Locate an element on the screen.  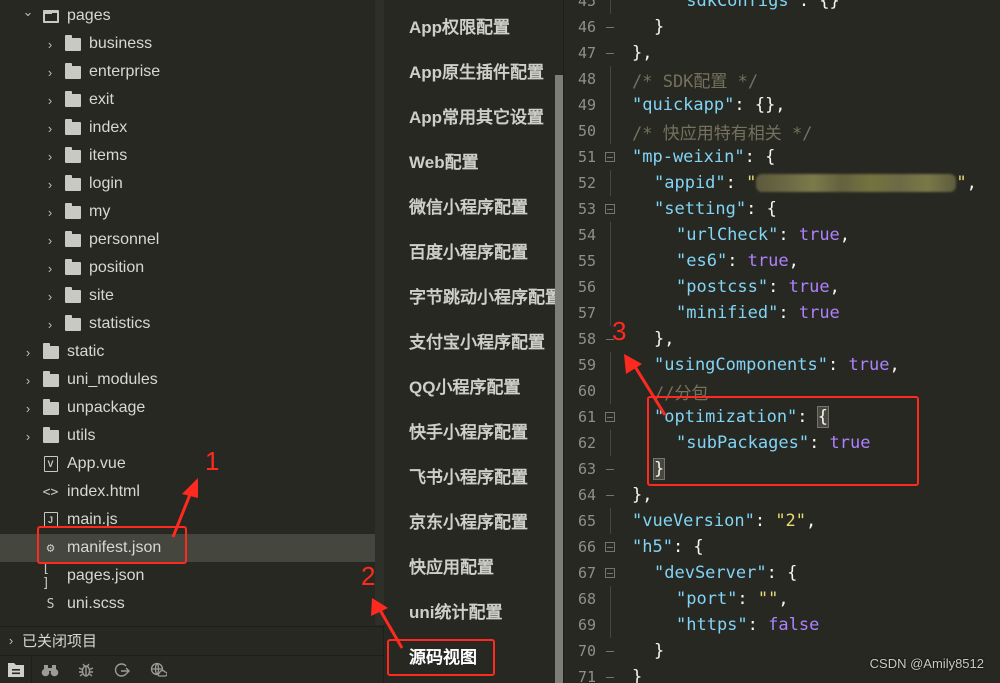
settings-nav-item: QQ小程序配置 is located at coordinates (484, 388).